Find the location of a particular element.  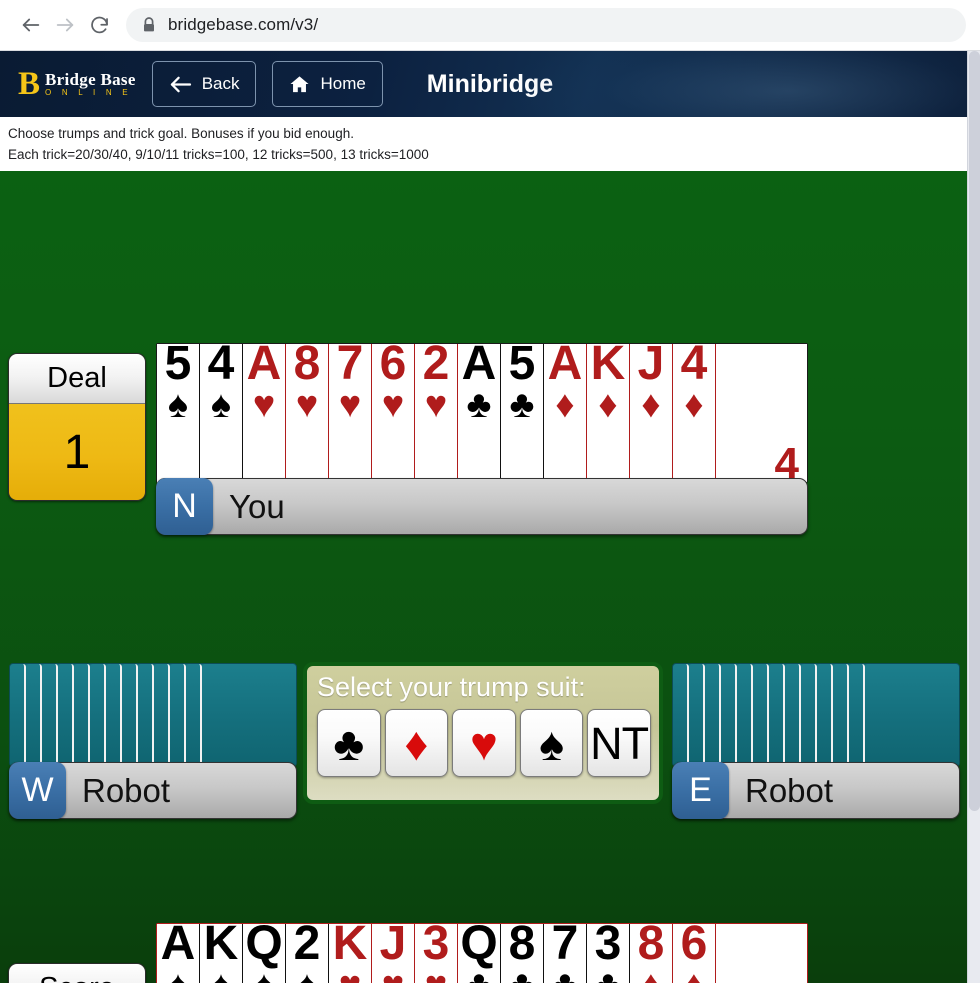

card-K-♠: K♠ is located at coordinates (221, 951).